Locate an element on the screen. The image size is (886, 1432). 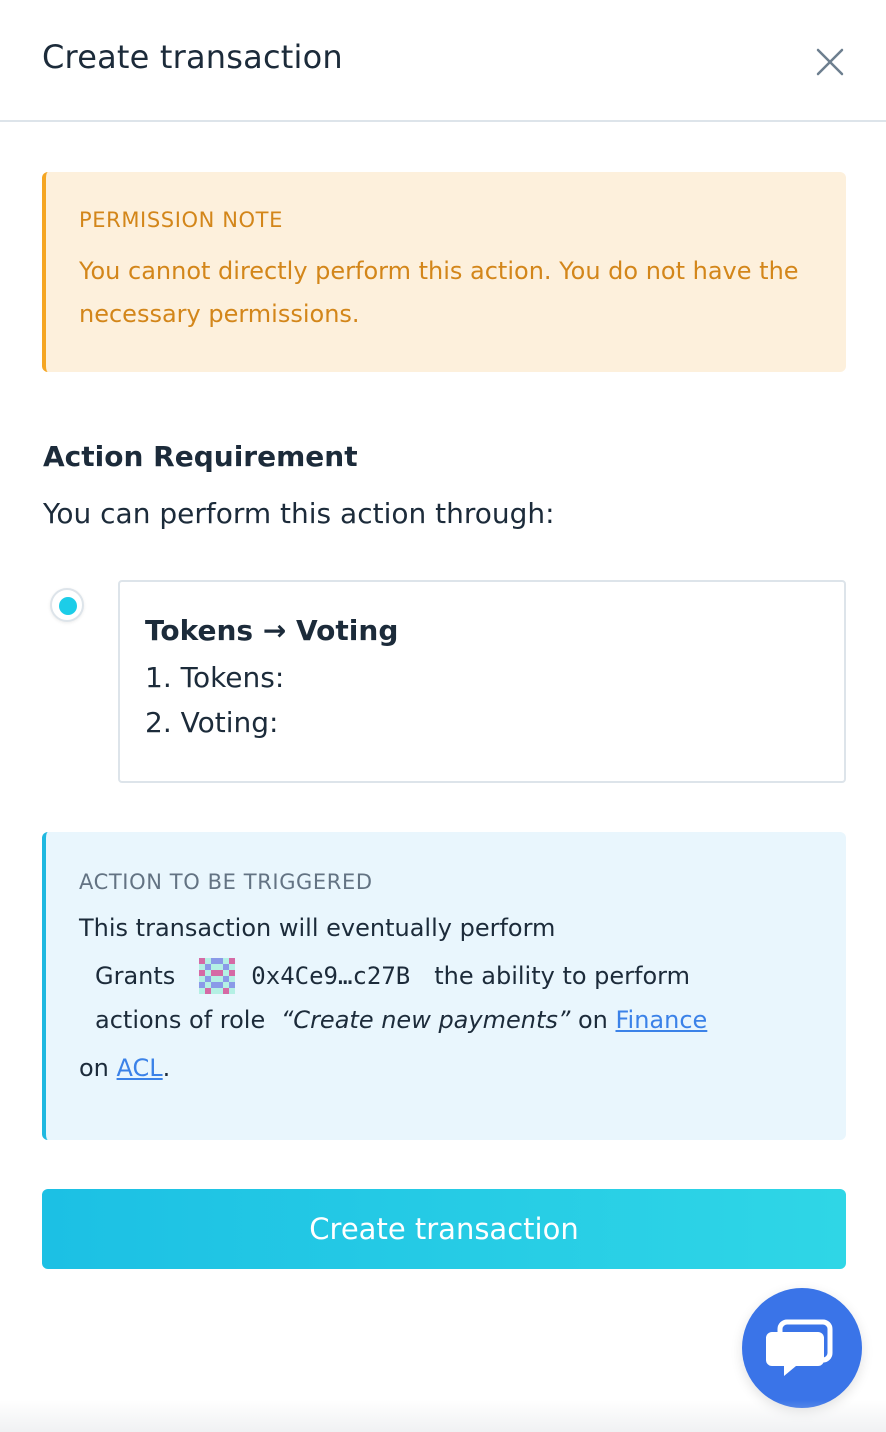
panel-title: Create transaction is located at coordinates (192, 57).